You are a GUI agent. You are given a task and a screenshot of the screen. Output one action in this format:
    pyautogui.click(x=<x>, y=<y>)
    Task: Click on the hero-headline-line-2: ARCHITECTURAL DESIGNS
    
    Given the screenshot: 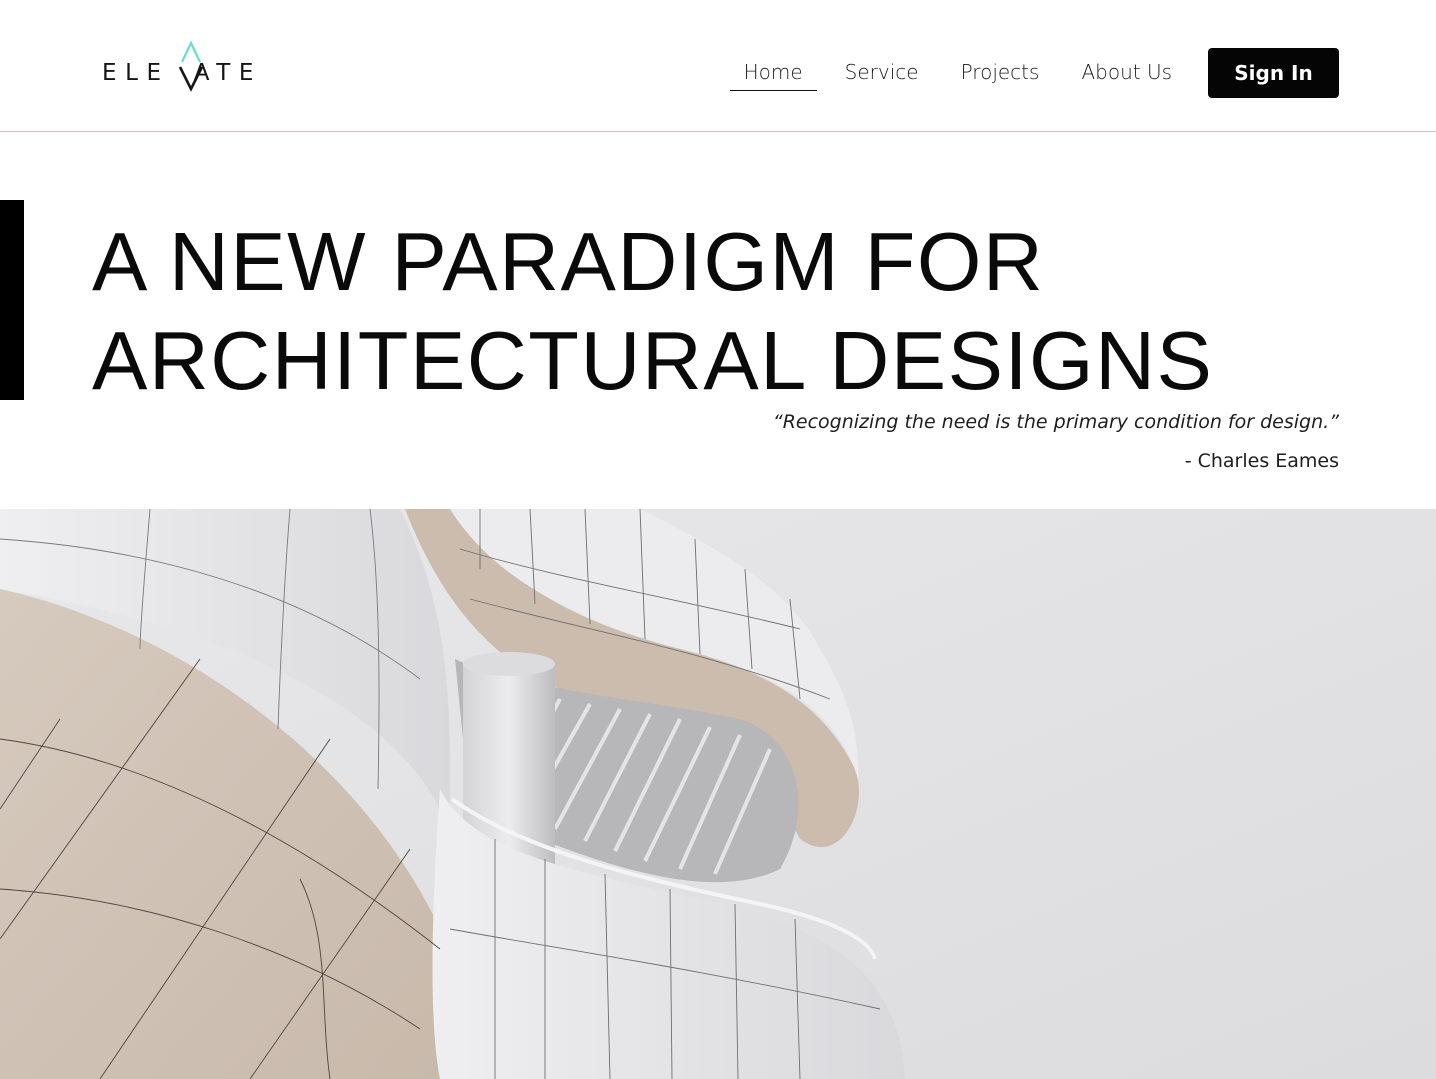 What is the action you would take?
    pyautogui.click(x=653, y=360)
    